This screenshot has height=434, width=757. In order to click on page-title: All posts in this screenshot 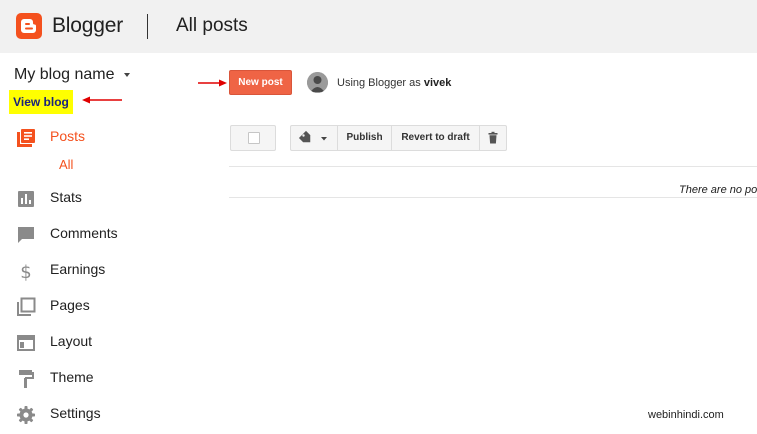, I will do `click(212, 25)`.